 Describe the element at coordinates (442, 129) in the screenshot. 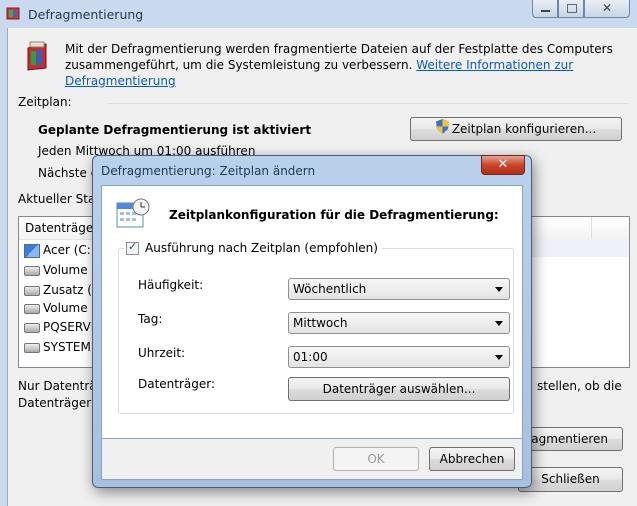

I see `uac-shield-icon` at that location.